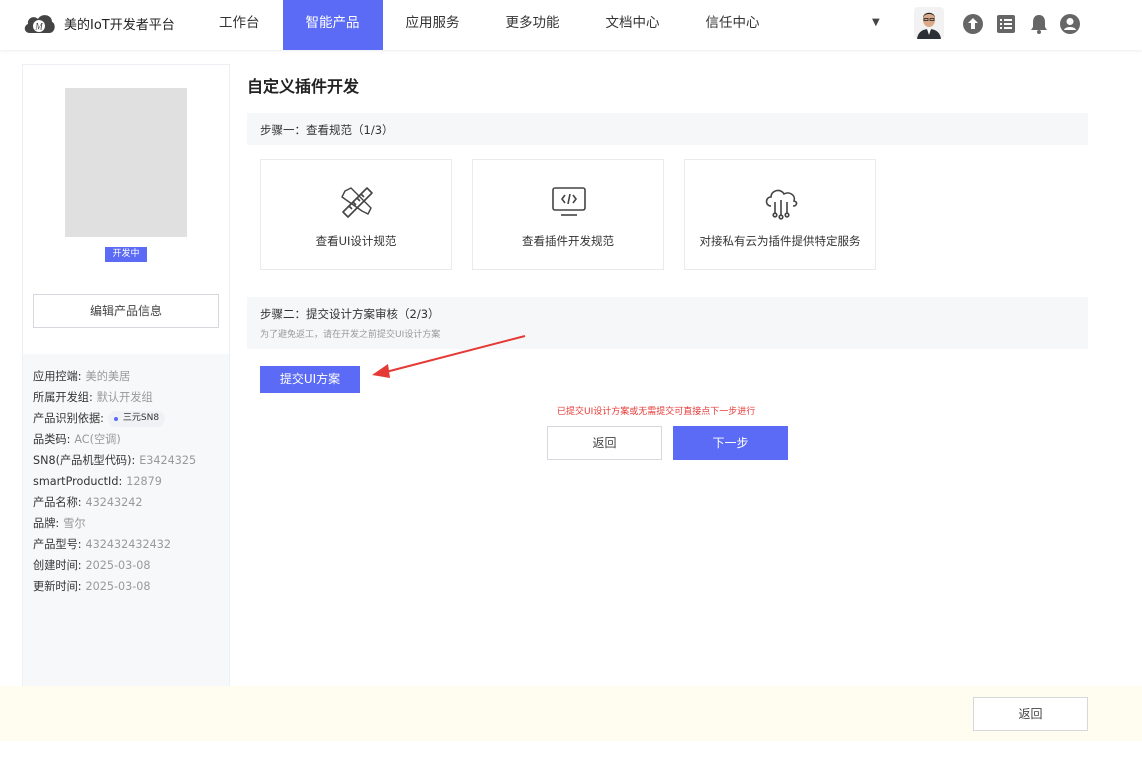  I want to click on upload-icon, so click(973, 24).